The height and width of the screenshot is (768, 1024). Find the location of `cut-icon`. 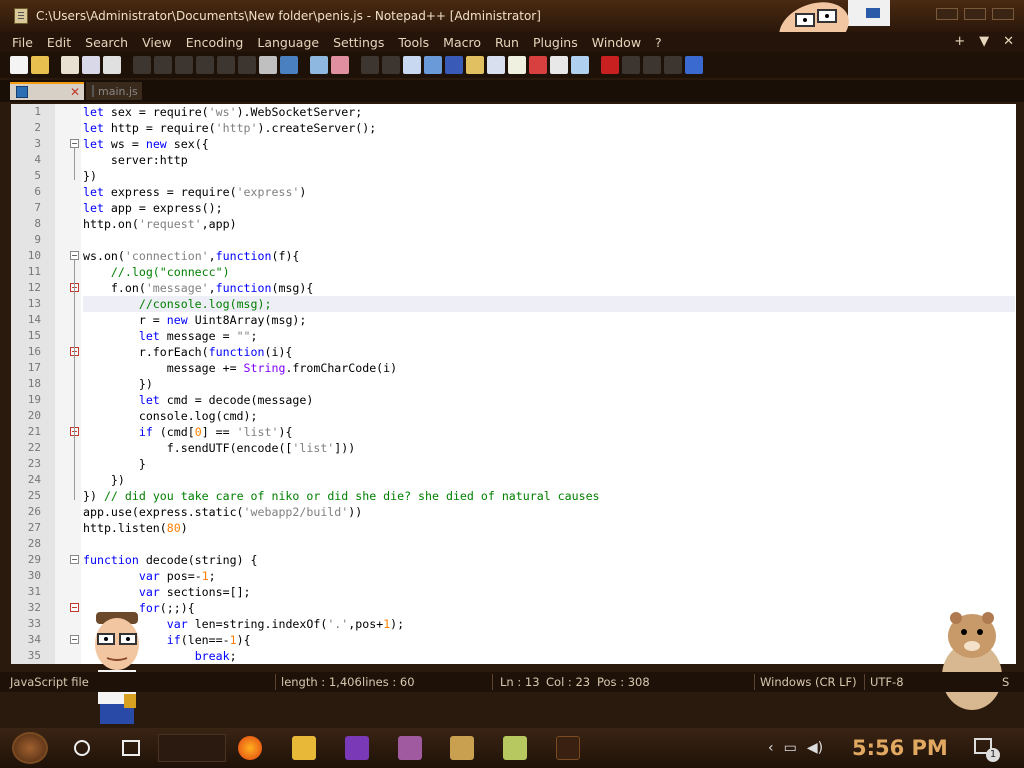

cut-icon is located at coordinates (142, 65).